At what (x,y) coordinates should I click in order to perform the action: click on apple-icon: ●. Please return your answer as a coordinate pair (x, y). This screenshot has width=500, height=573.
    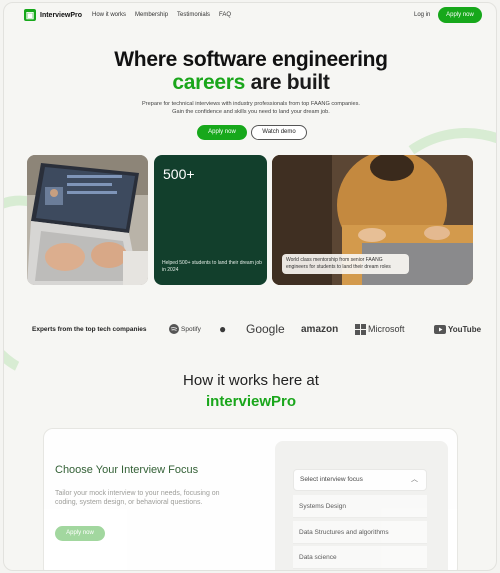
    Looking at the image, I should click on (223, 329).